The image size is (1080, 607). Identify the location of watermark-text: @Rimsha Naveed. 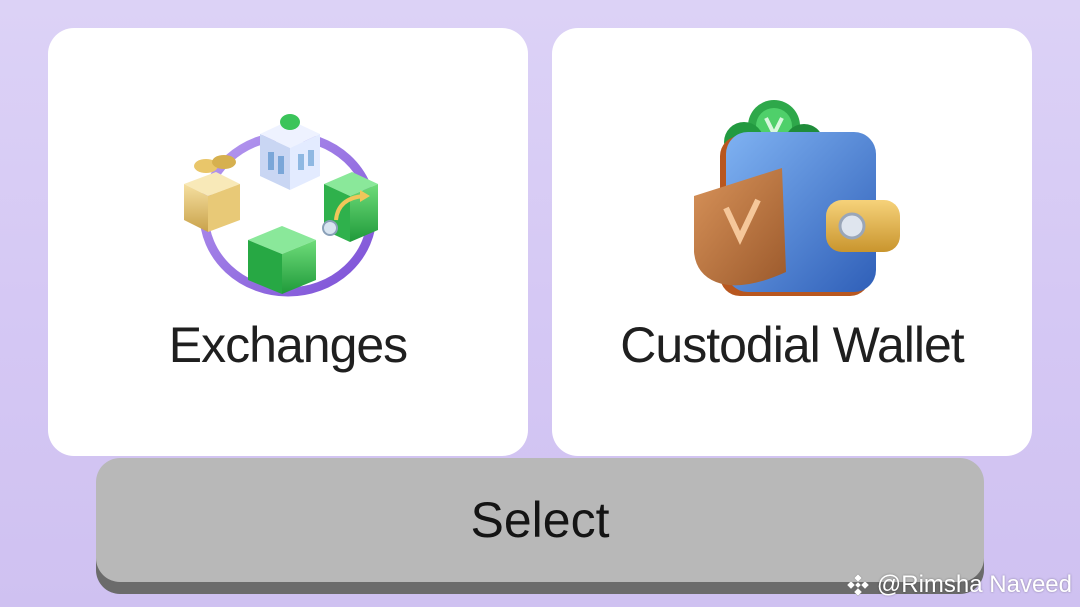
(974, 584).